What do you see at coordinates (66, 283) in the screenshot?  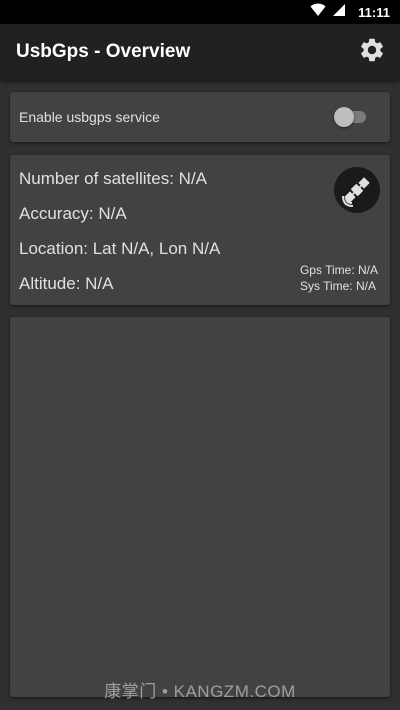 I see `altitude-text: Altitude: N/A` at bounding box center [66, 283].